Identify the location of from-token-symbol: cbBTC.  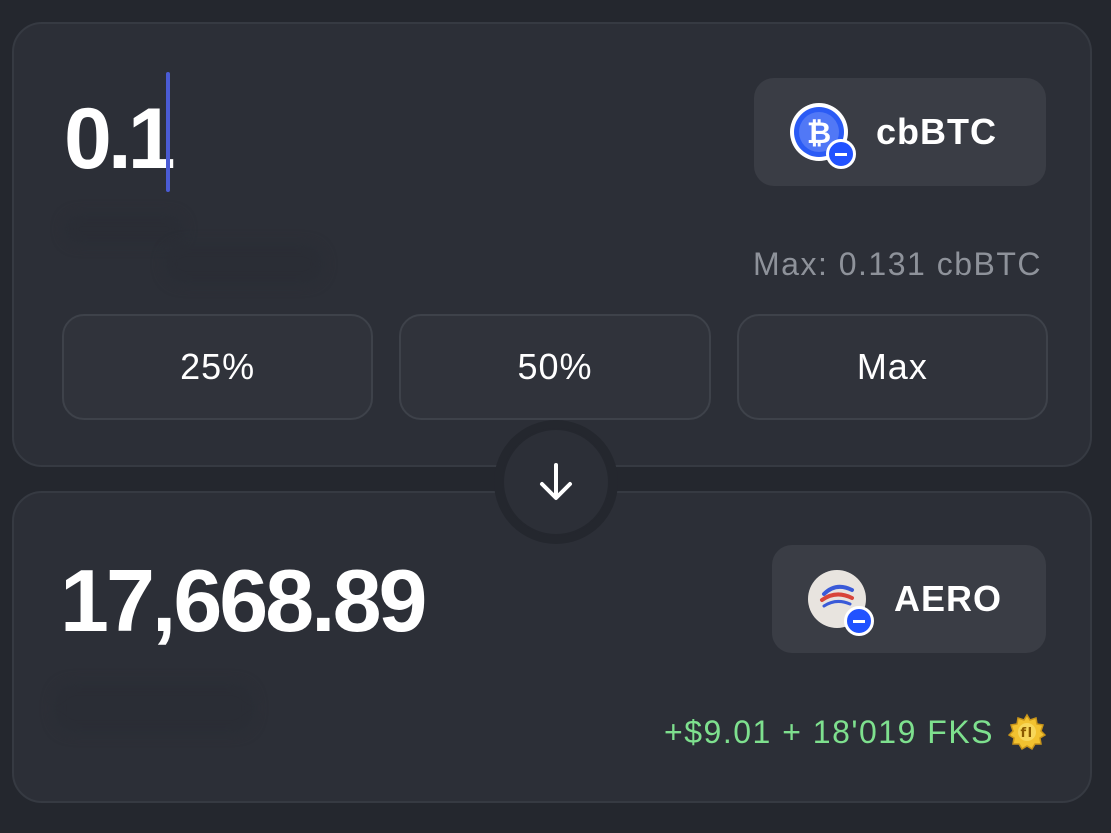
(936, 131).